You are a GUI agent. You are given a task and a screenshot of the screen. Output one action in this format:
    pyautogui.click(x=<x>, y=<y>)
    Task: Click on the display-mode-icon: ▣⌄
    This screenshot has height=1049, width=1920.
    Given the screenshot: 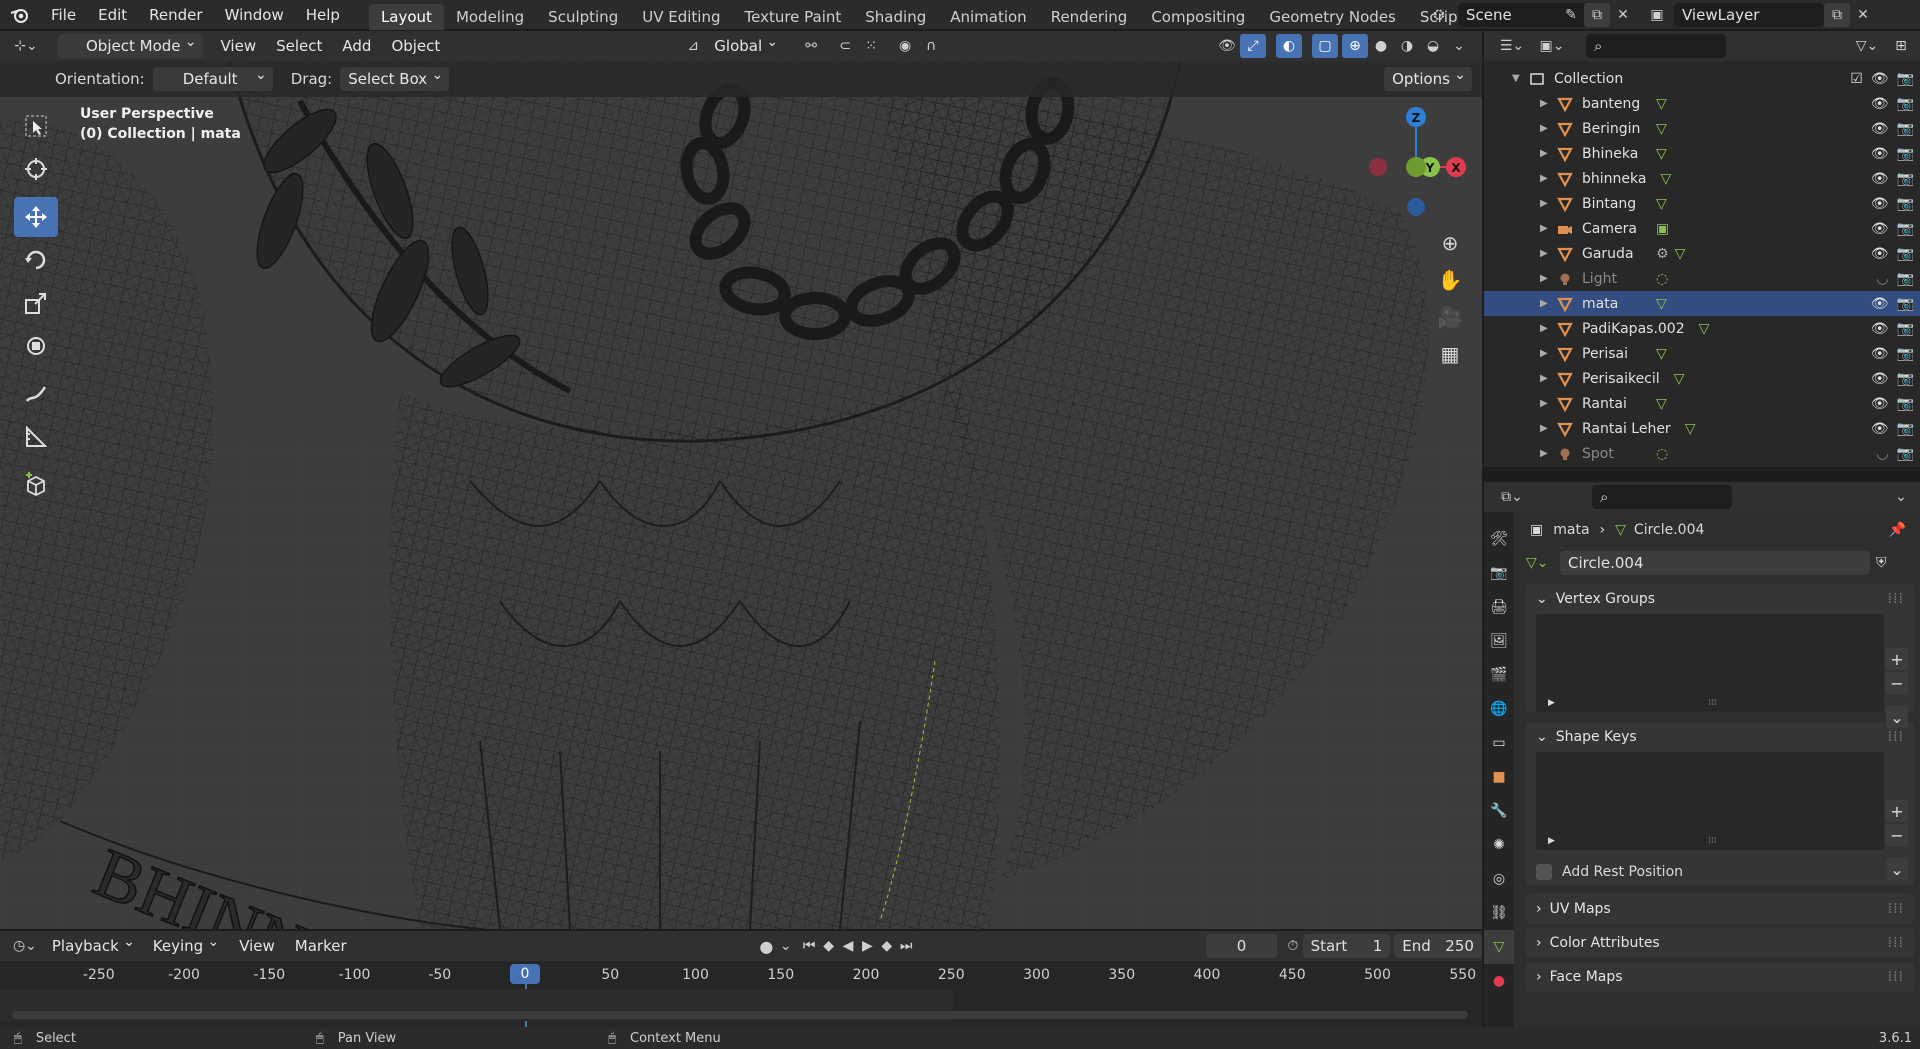 What is the action you would take?
    pyautogui.click(x=1552, y=46)
    